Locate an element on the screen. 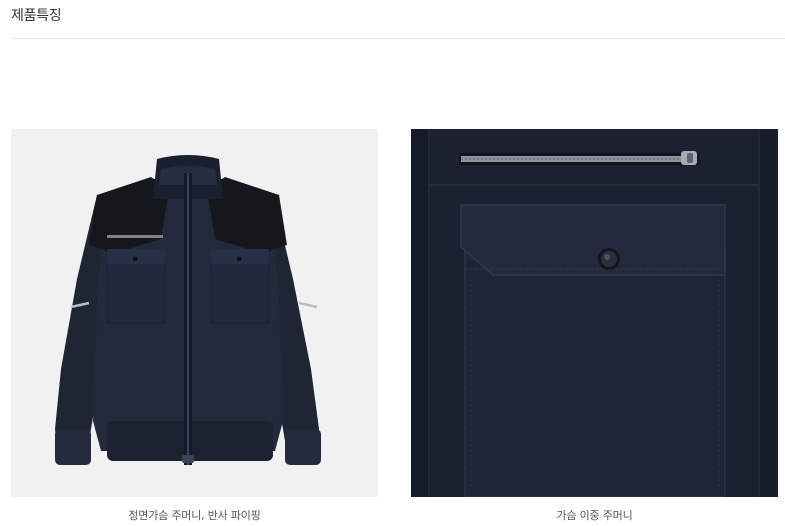 The image size is (785, 526). feature-caption-pocket: 가슴 이중 주머니 is located at coordinates (594, 515).